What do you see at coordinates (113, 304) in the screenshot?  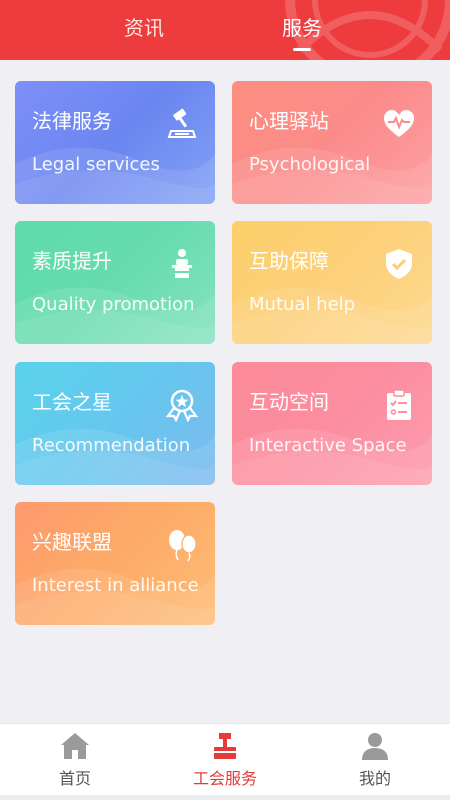 I see `card-subtitle: Quality promotion` at bounding box center [113, 304].